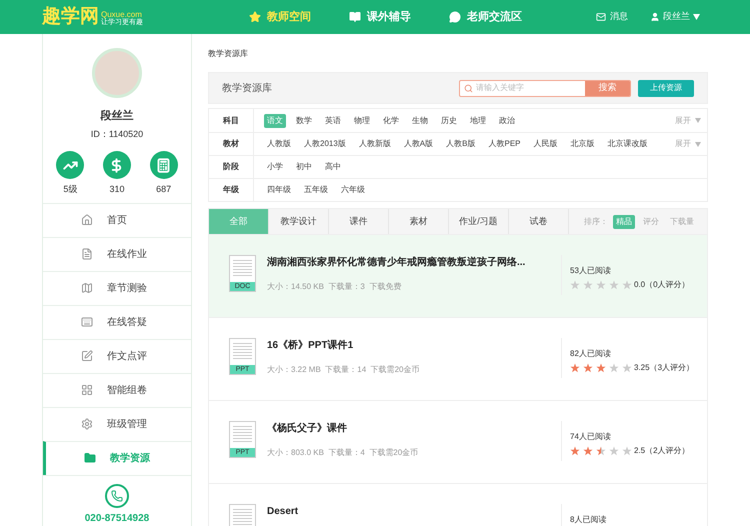 The width and height of the screenshot is (750, 526). I want to click on filter-option: 北京版, so click(583, 144).